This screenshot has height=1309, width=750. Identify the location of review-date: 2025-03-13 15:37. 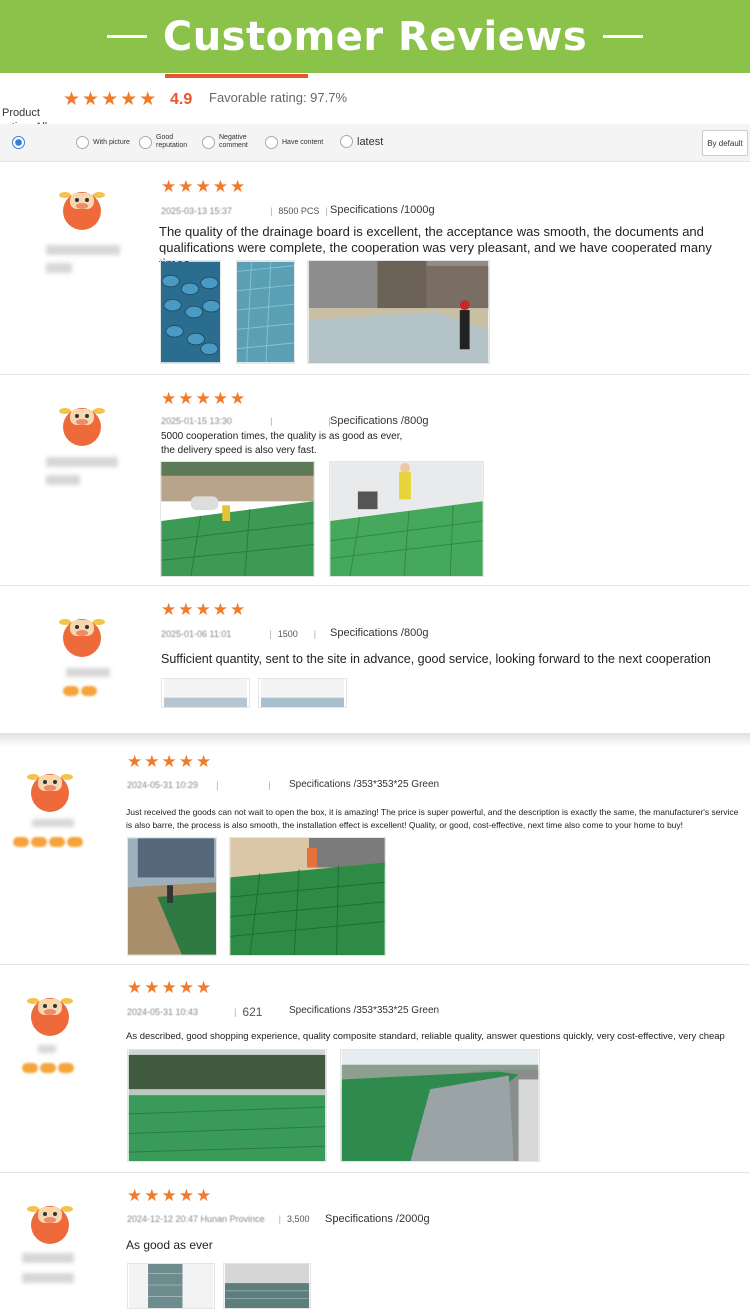
(197, 211).